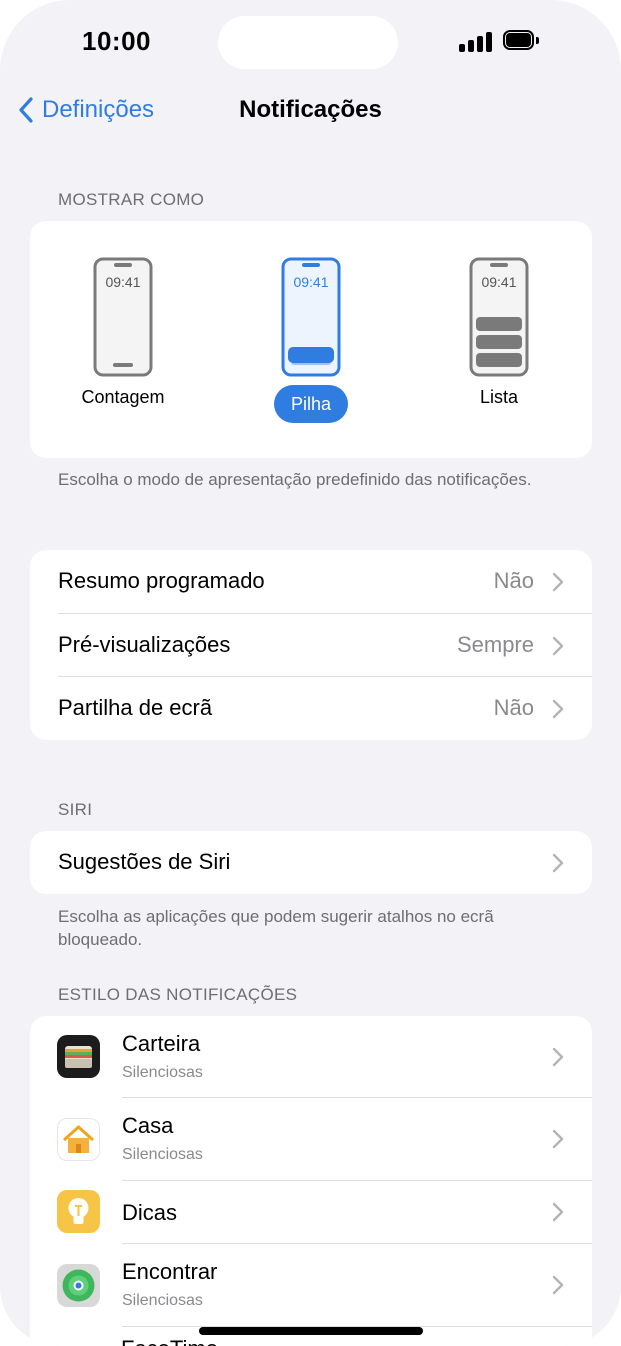  Describe the element at coordinates (144, 861) in the screenshot. I see `row-title: Sugestões de Siri` at that location.